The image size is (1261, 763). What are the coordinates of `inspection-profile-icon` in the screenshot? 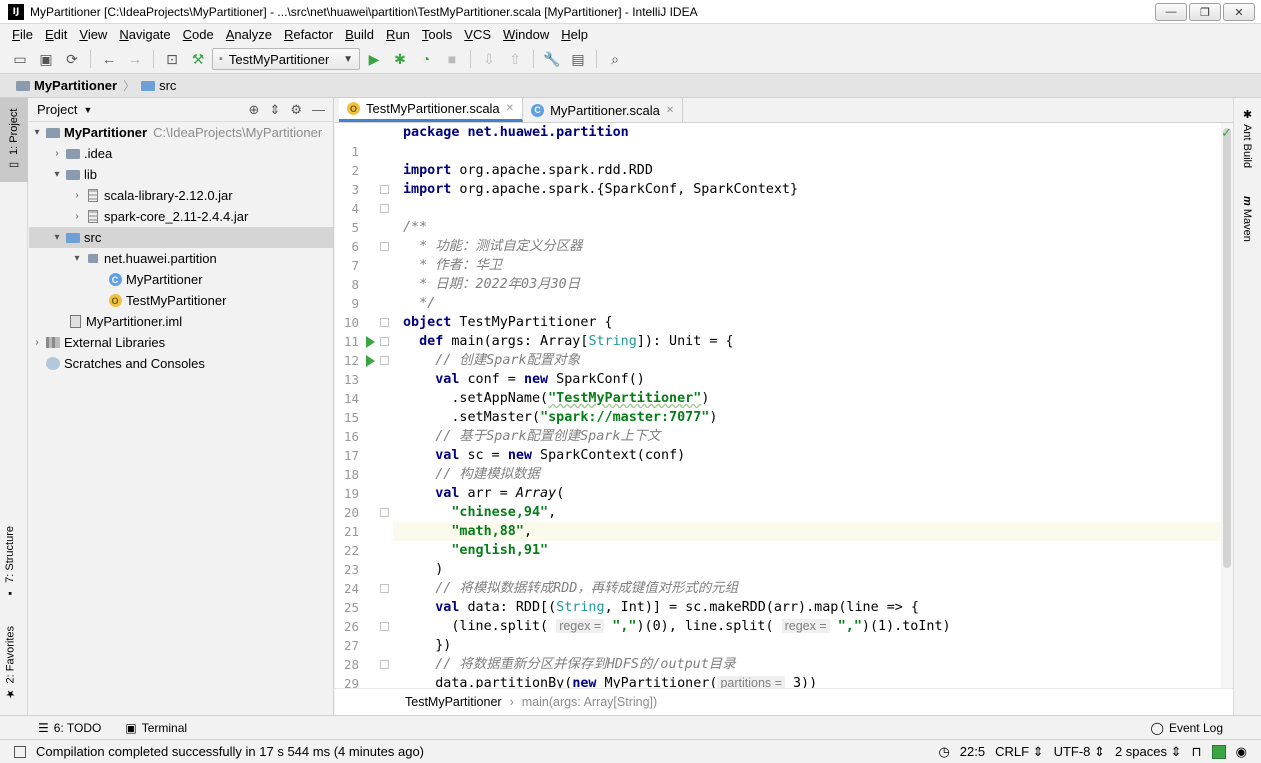 It's located at (1218, 751).